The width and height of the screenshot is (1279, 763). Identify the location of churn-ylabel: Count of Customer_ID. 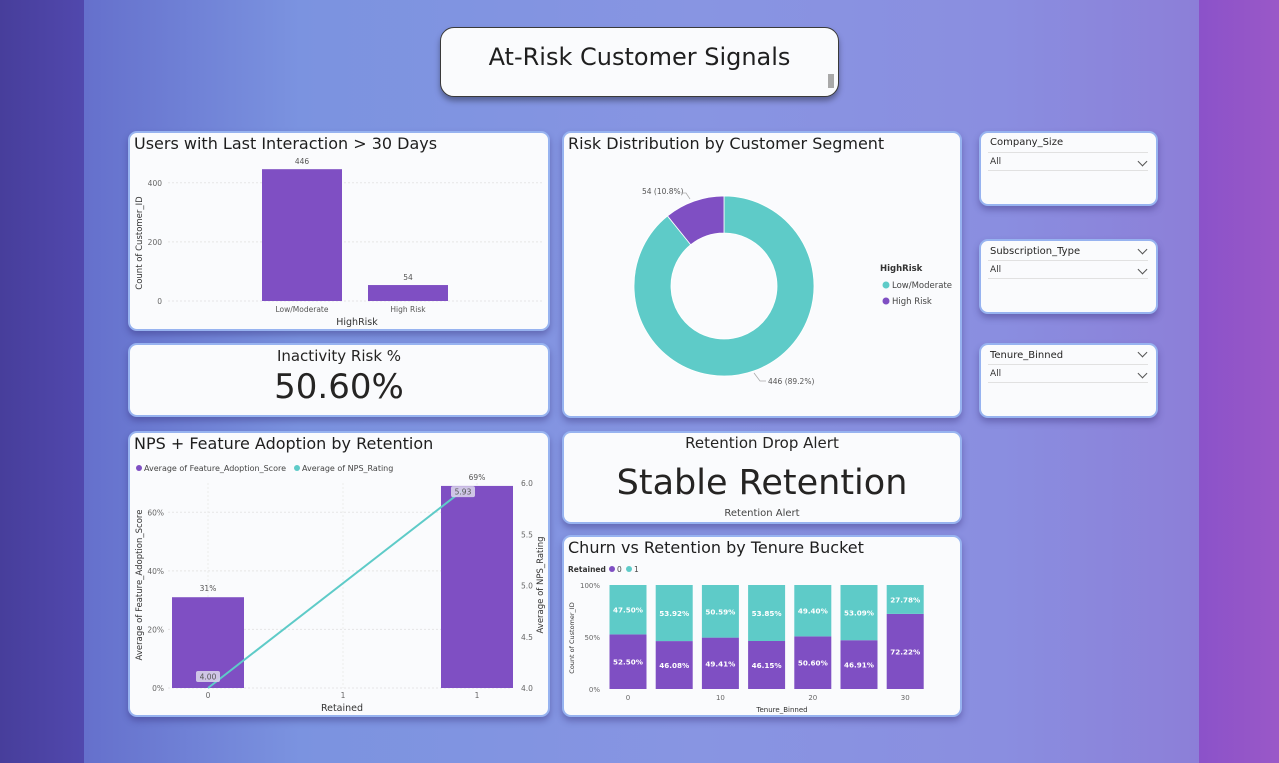
(572, 637).